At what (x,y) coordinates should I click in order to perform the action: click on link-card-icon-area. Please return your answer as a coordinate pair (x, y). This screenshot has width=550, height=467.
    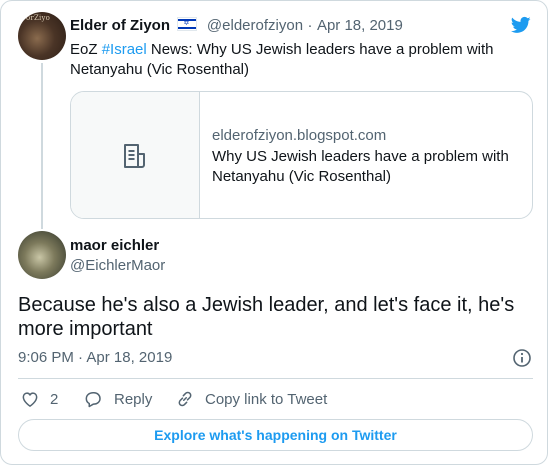
    Looking at the image, I should click on (135, 155).